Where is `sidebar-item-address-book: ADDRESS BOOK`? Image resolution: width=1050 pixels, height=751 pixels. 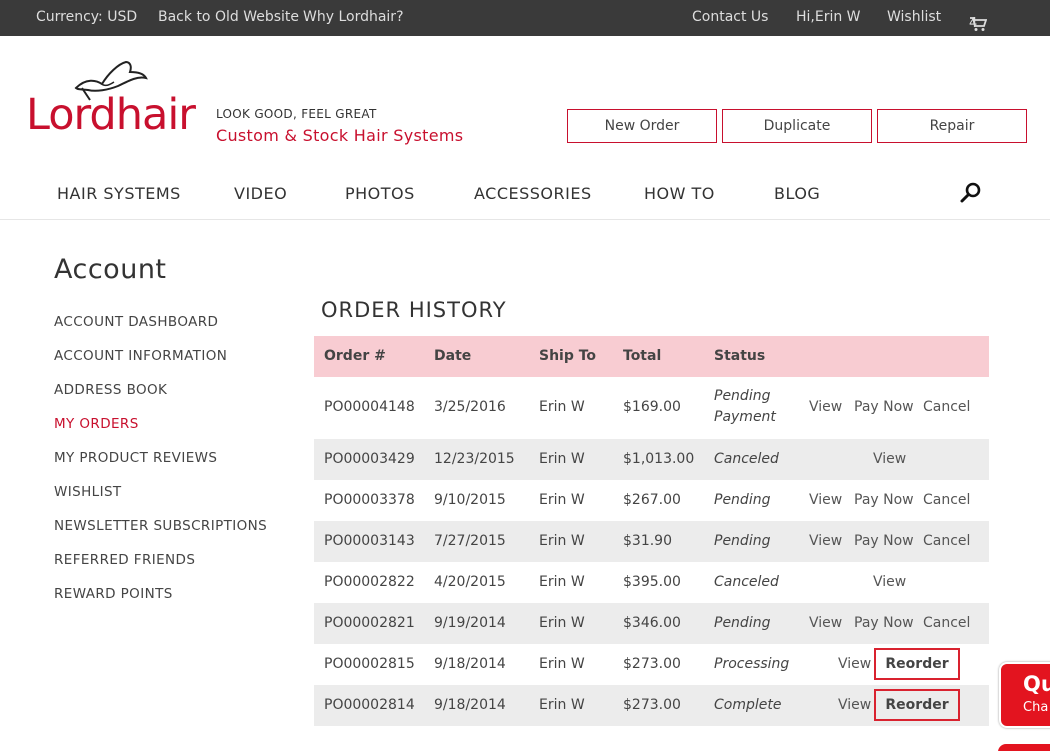
sidebar-item-address-book: ADDRESS BOOK is located at coordinates (110, 390).